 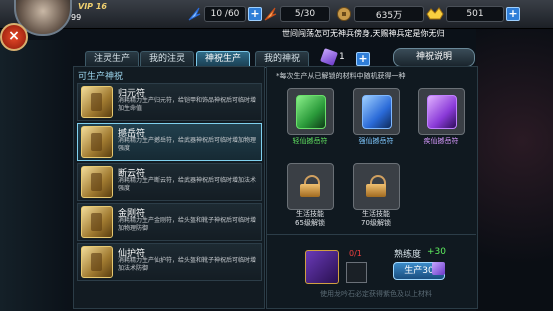 I want to click on background-art, so click(x=514, y=169).